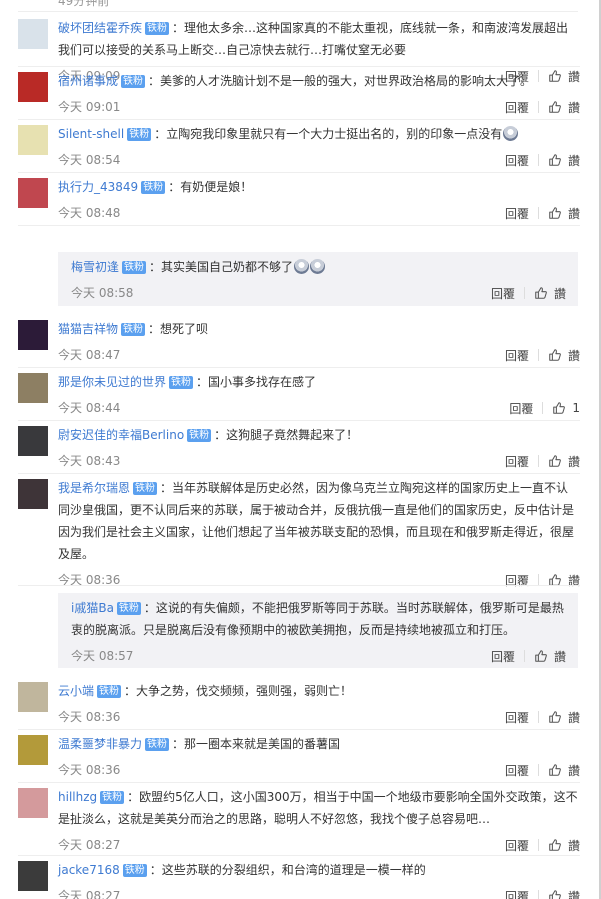 Image resolution: width=601 pixels, height=899 pixels. What do you see at coordinates (319, 580) in the screenshot?
I see `comment-meta: 今天 08:36 回覆讚` at bounding box center [319, 580].